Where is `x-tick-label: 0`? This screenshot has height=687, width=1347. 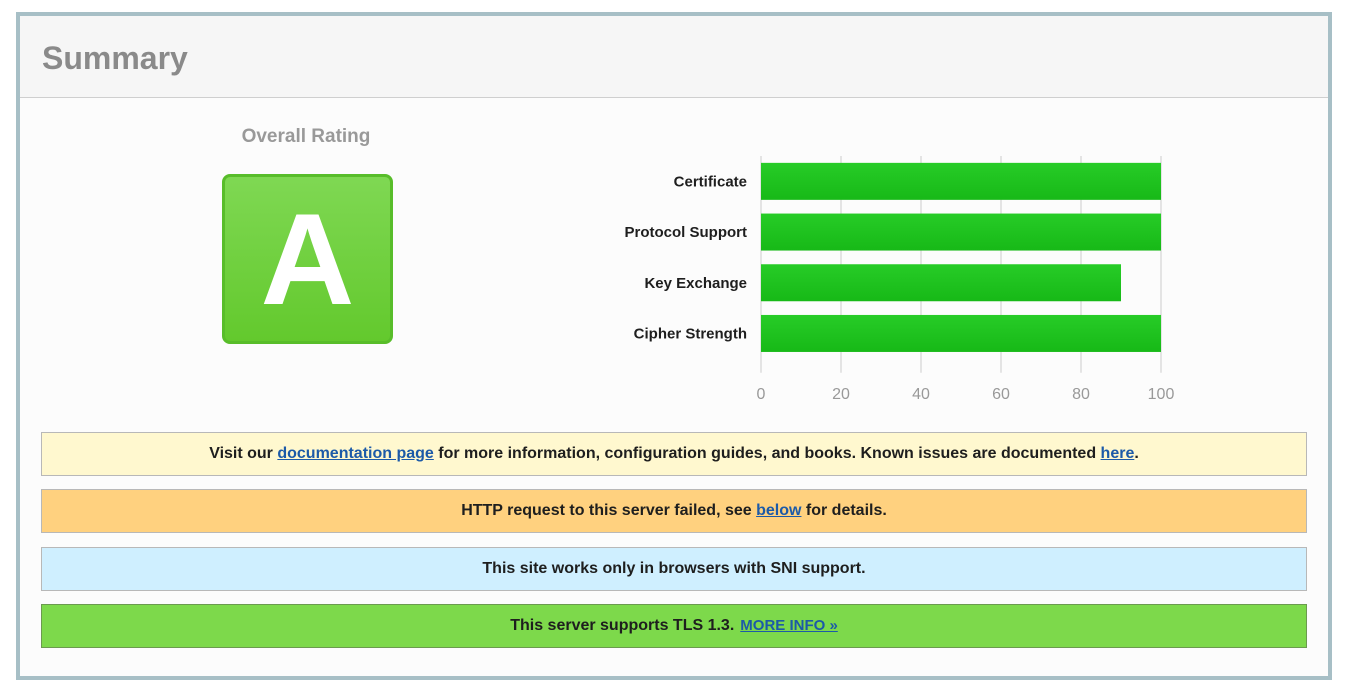
x-tick-label: 0 is located at coordinates (761, 394).